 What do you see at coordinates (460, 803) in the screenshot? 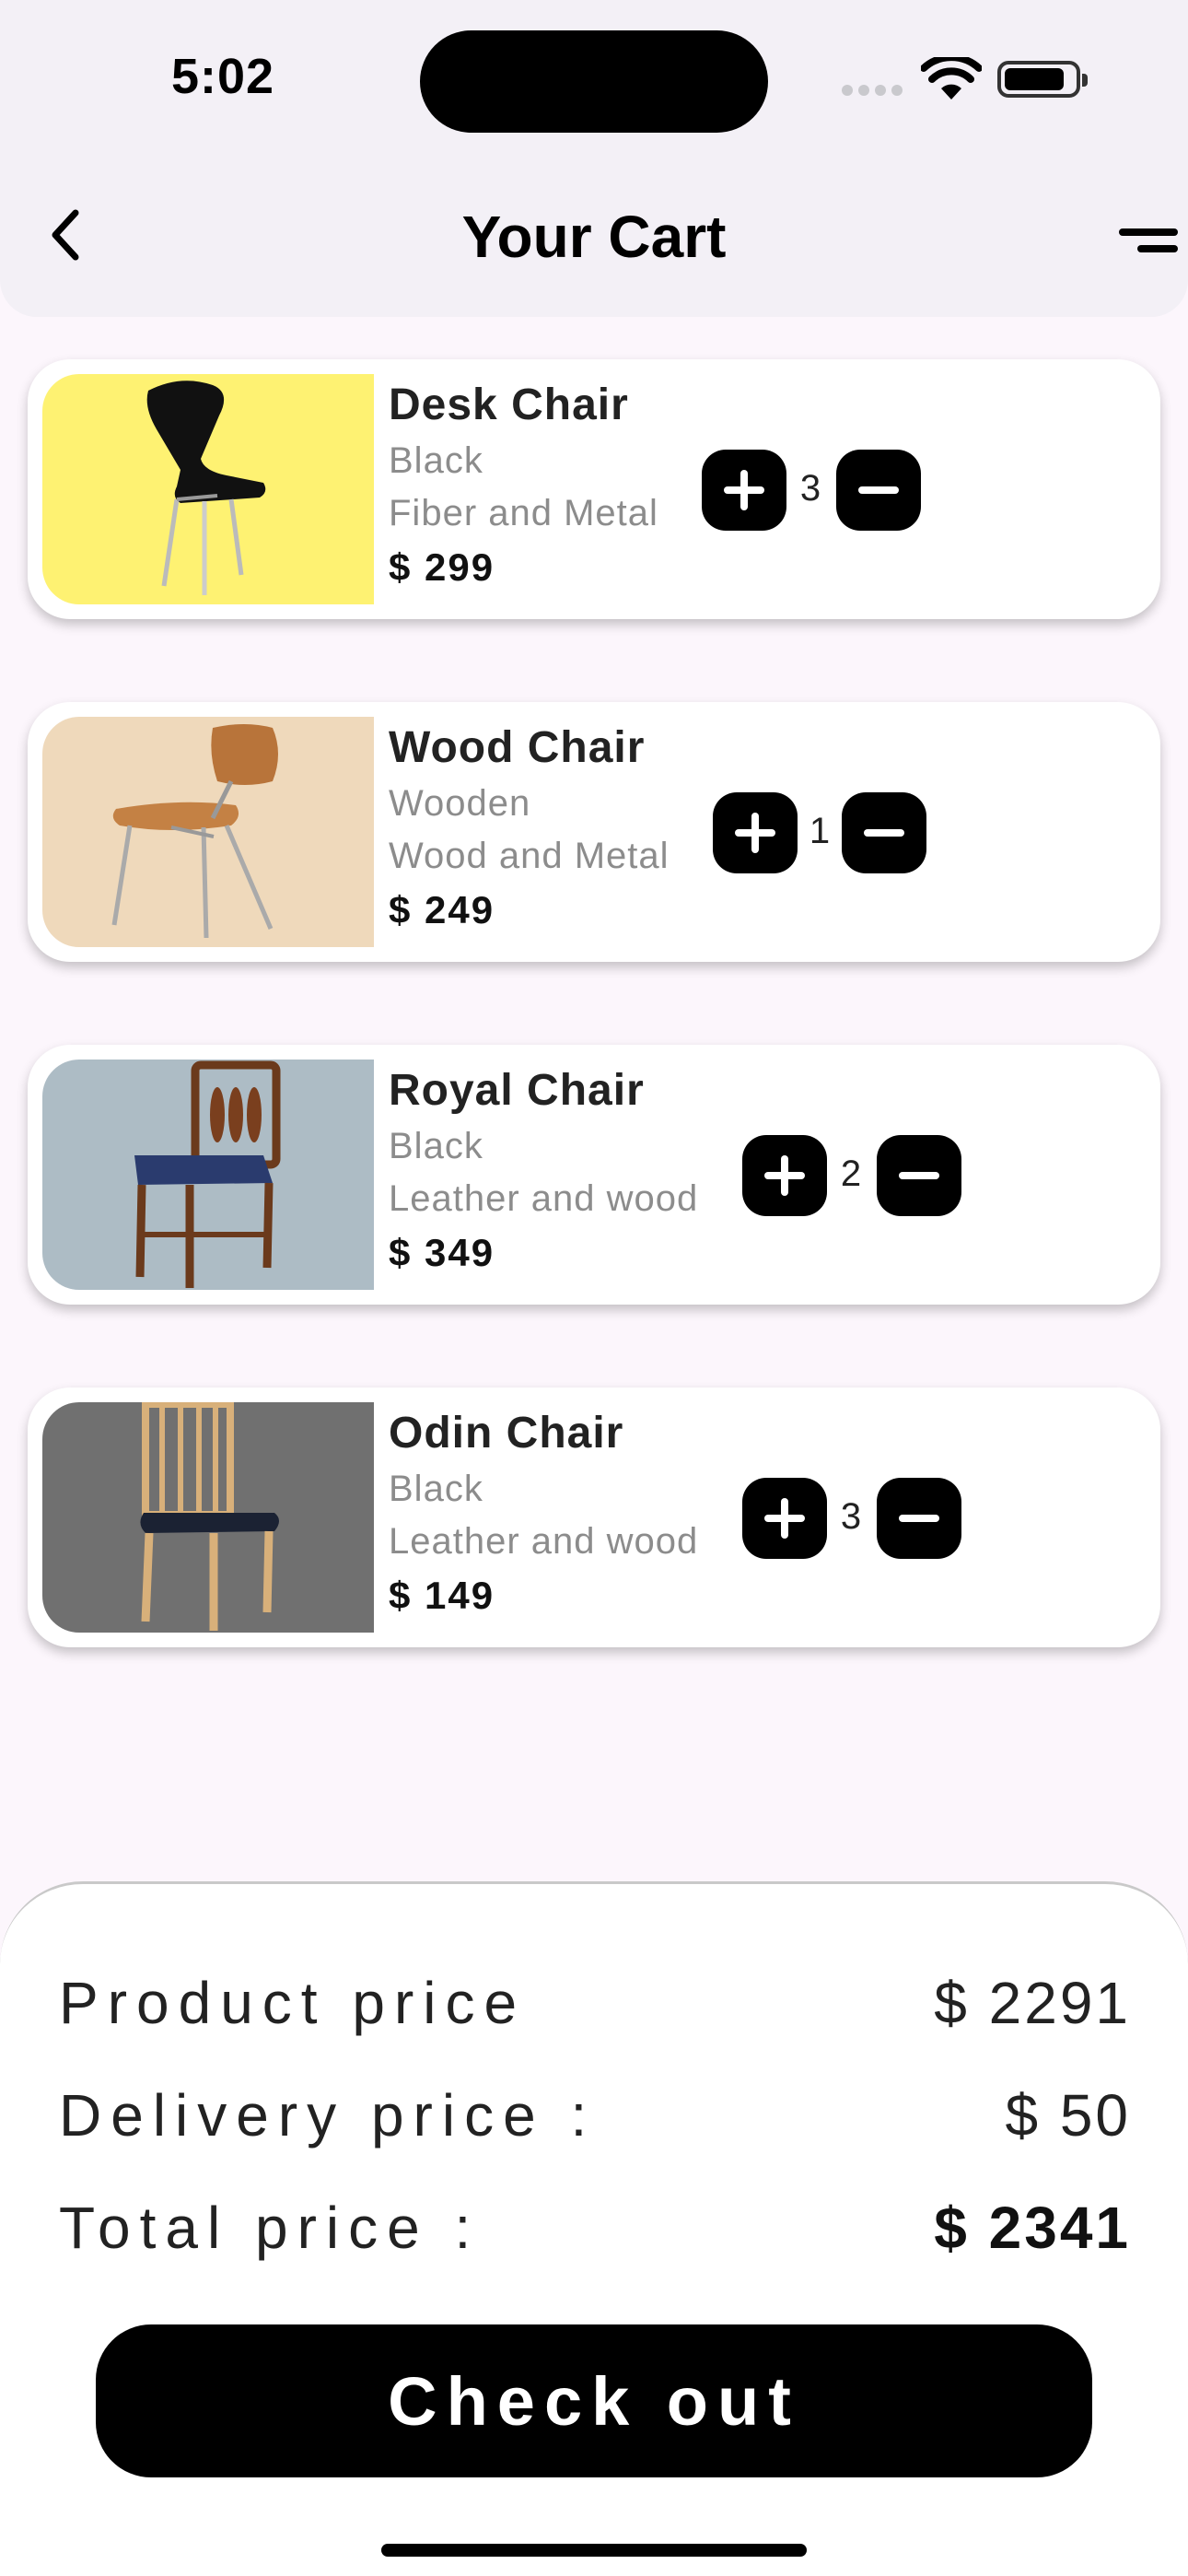
I see `item-color: Wooden` at bounding box center [460, 803].